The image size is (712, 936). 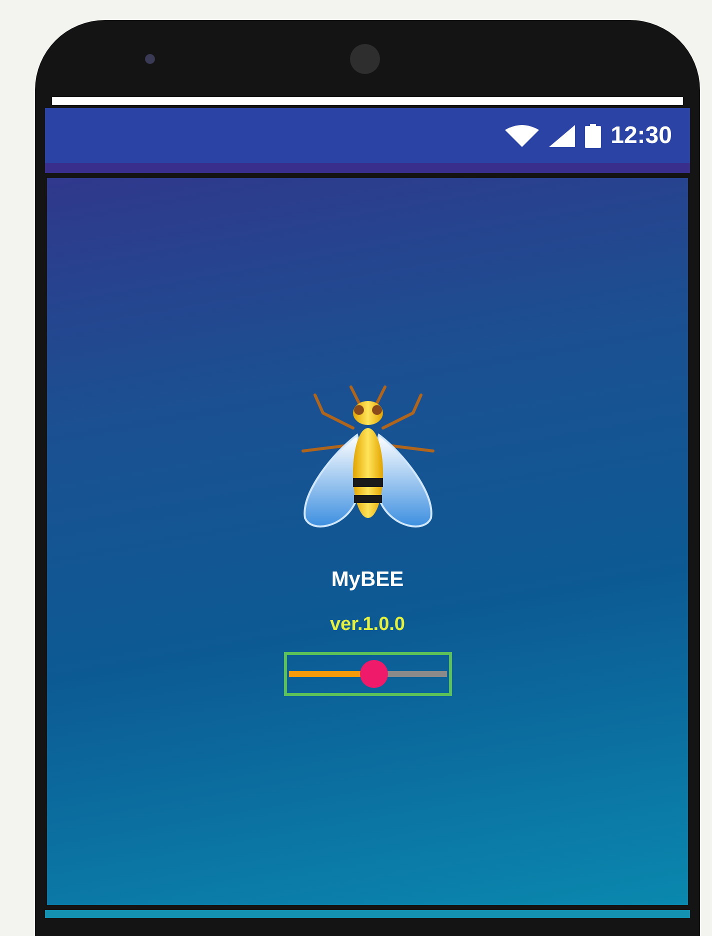 What do you see at coordinates (150, 59) in the screenshot?
I see `camera-icon` at bounding box center [150, 59].